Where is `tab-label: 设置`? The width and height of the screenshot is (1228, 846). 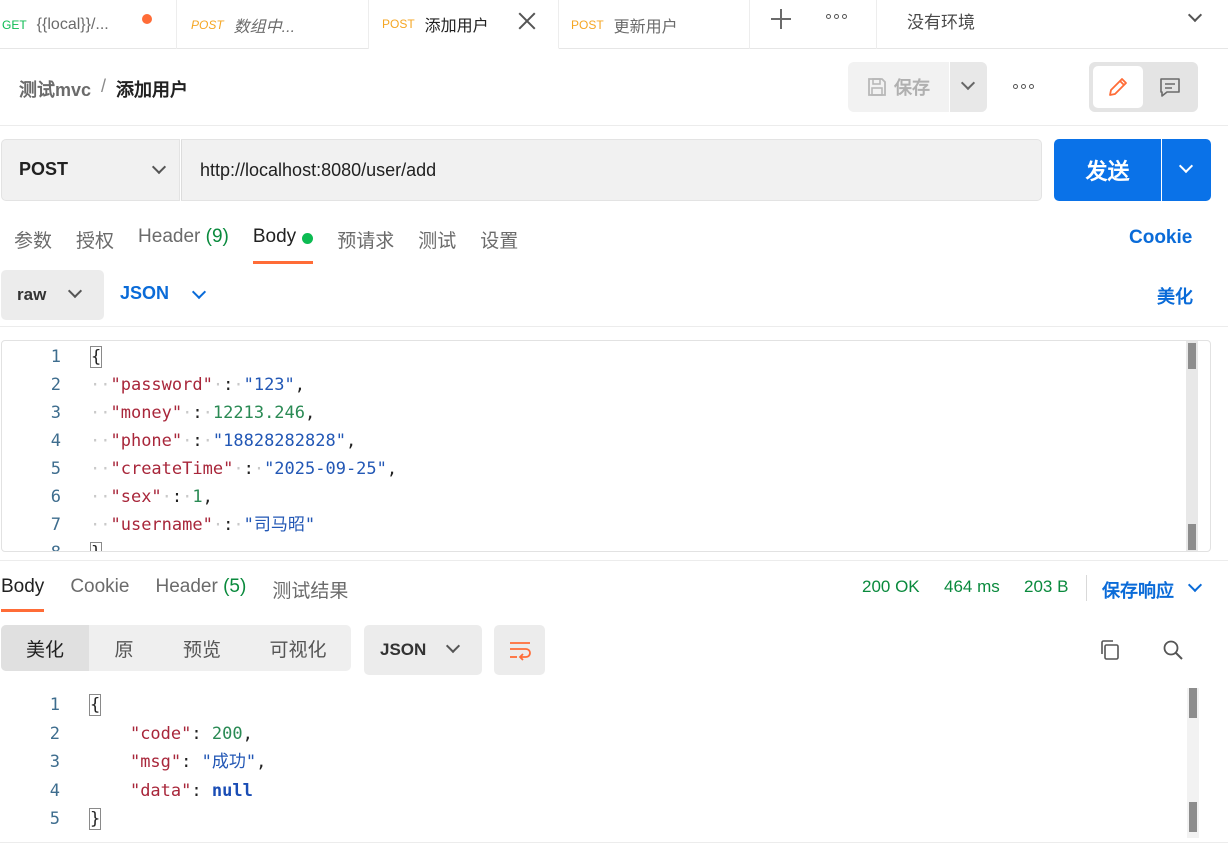
tab-label: 设置 is located at coordinates (499, 241).